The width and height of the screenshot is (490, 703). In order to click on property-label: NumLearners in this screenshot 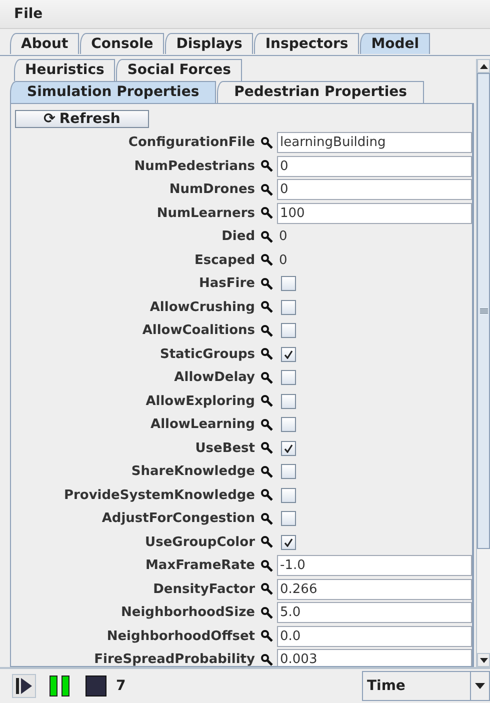, I will do `click(206, 213)`.